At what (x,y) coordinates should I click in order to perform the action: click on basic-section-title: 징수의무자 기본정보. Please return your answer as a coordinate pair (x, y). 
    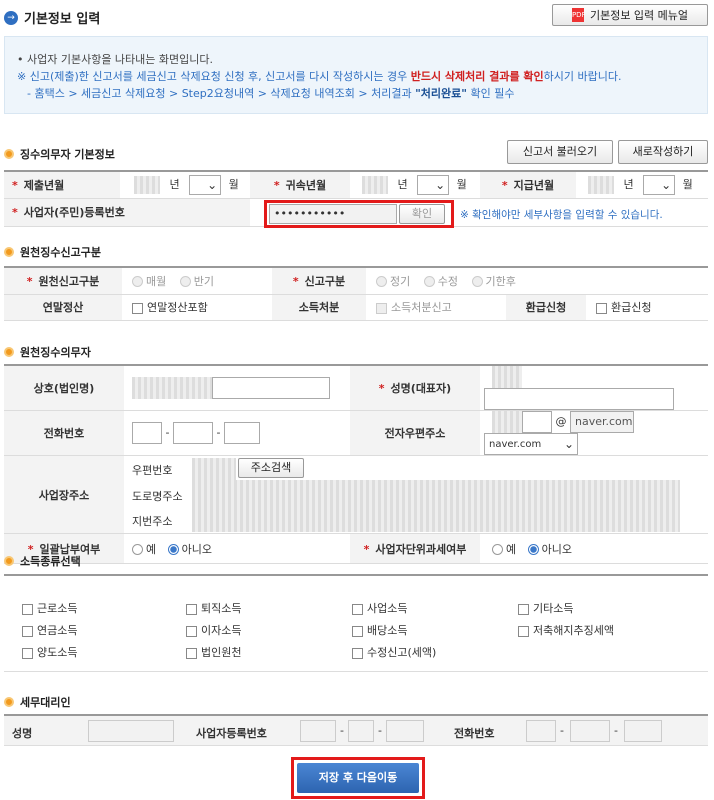
    Looking at the image, I should click on (59, 154).